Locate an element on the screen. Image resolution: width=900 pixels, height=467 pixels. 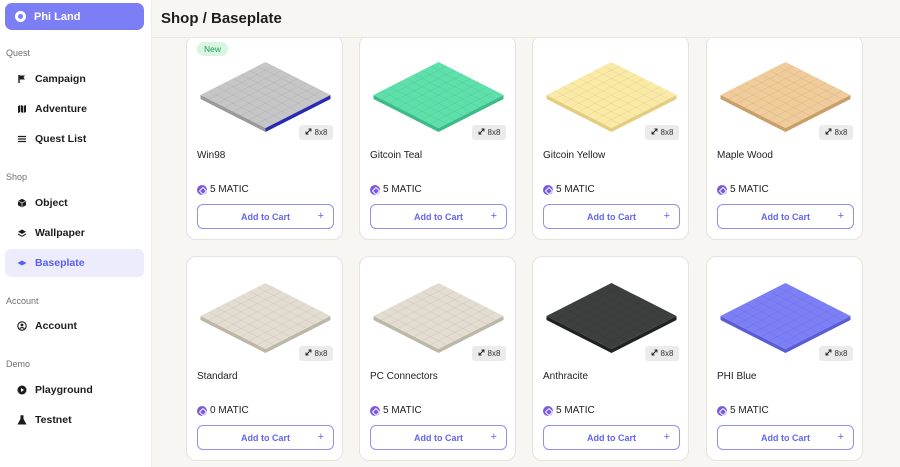
sidebar-item-baseplate: Baseplate is located at coordinates (74, 263).